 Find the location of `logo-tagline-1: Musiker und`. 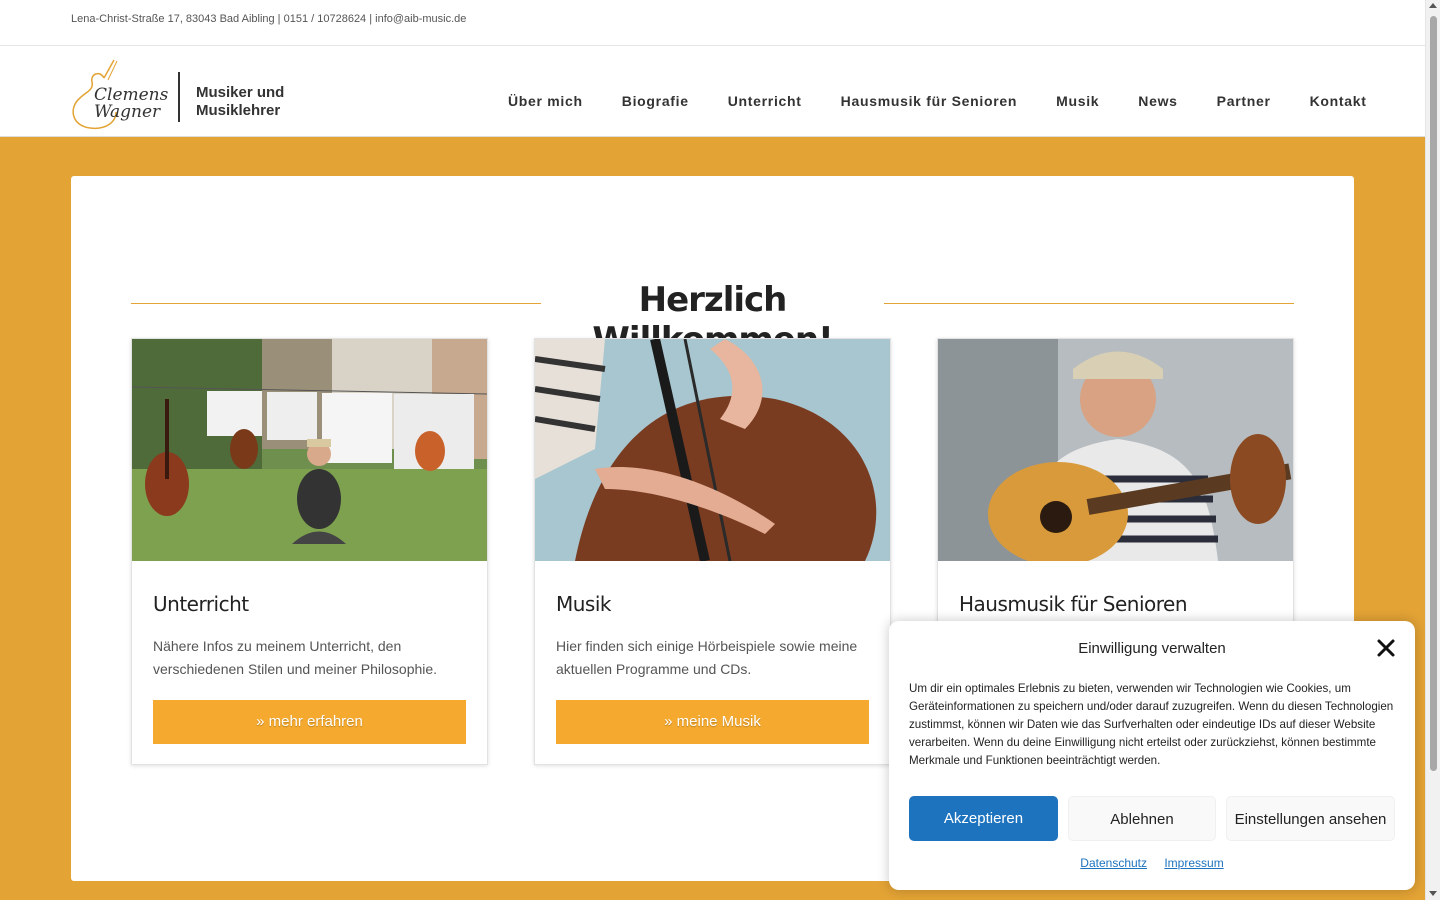

logo-tagline-1: Musiker und is located at coordinates (240, 92).